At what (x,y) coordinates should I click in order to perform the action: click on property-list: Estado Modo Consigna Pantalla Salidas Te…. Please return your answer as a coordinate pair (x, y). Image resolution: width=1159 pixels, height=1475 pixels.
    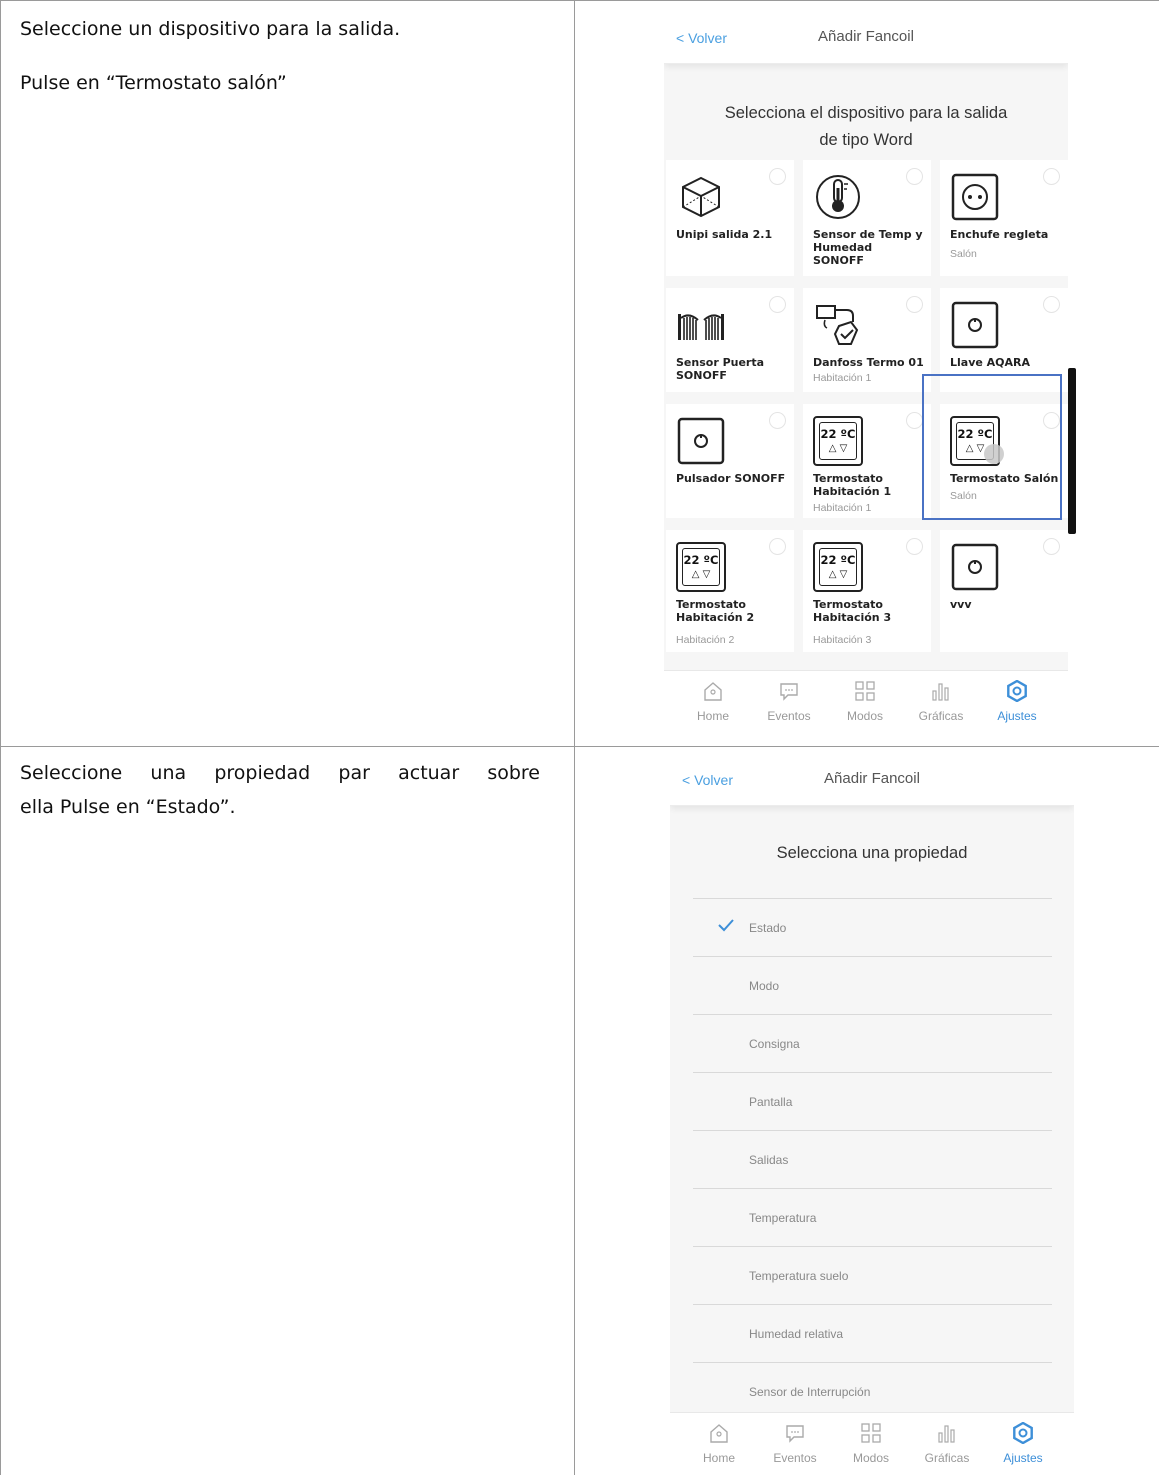
    Looking at the image, I should click on (872, 1159).